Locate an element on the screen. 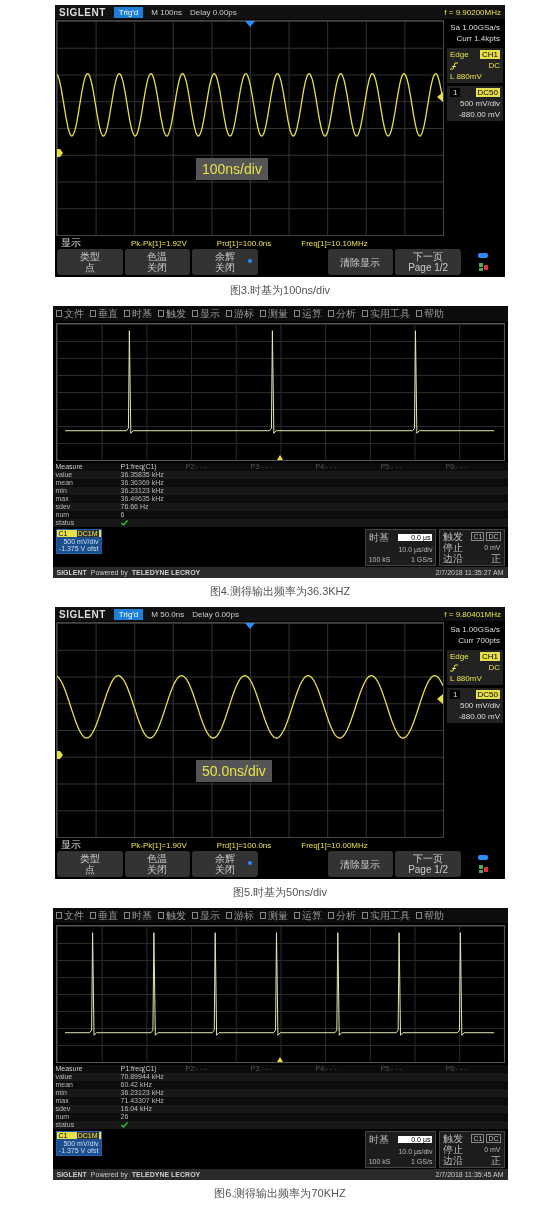 This screenshot has height=1231, width=560. figure-caption: 图4.测得输出频率为36.3KHZ is located at coordinates (280, 591).